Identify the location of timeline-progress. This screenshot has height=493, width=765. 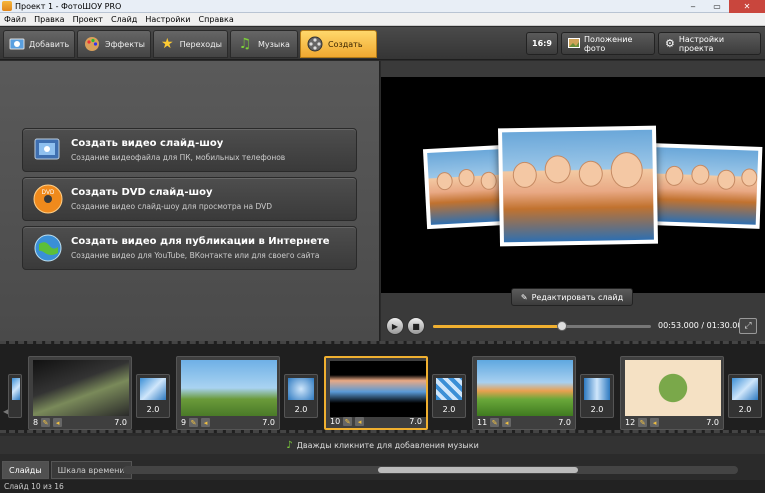
(497, 326).